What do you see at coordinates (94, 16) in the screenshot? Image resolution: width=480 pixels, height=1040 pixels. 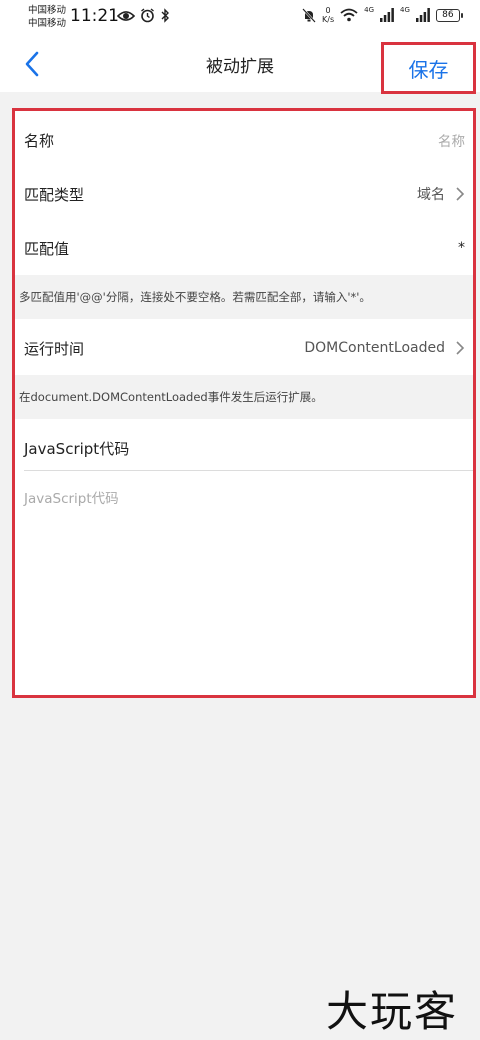 I see `status-time: 11:21` at bounding box center [94, 16].